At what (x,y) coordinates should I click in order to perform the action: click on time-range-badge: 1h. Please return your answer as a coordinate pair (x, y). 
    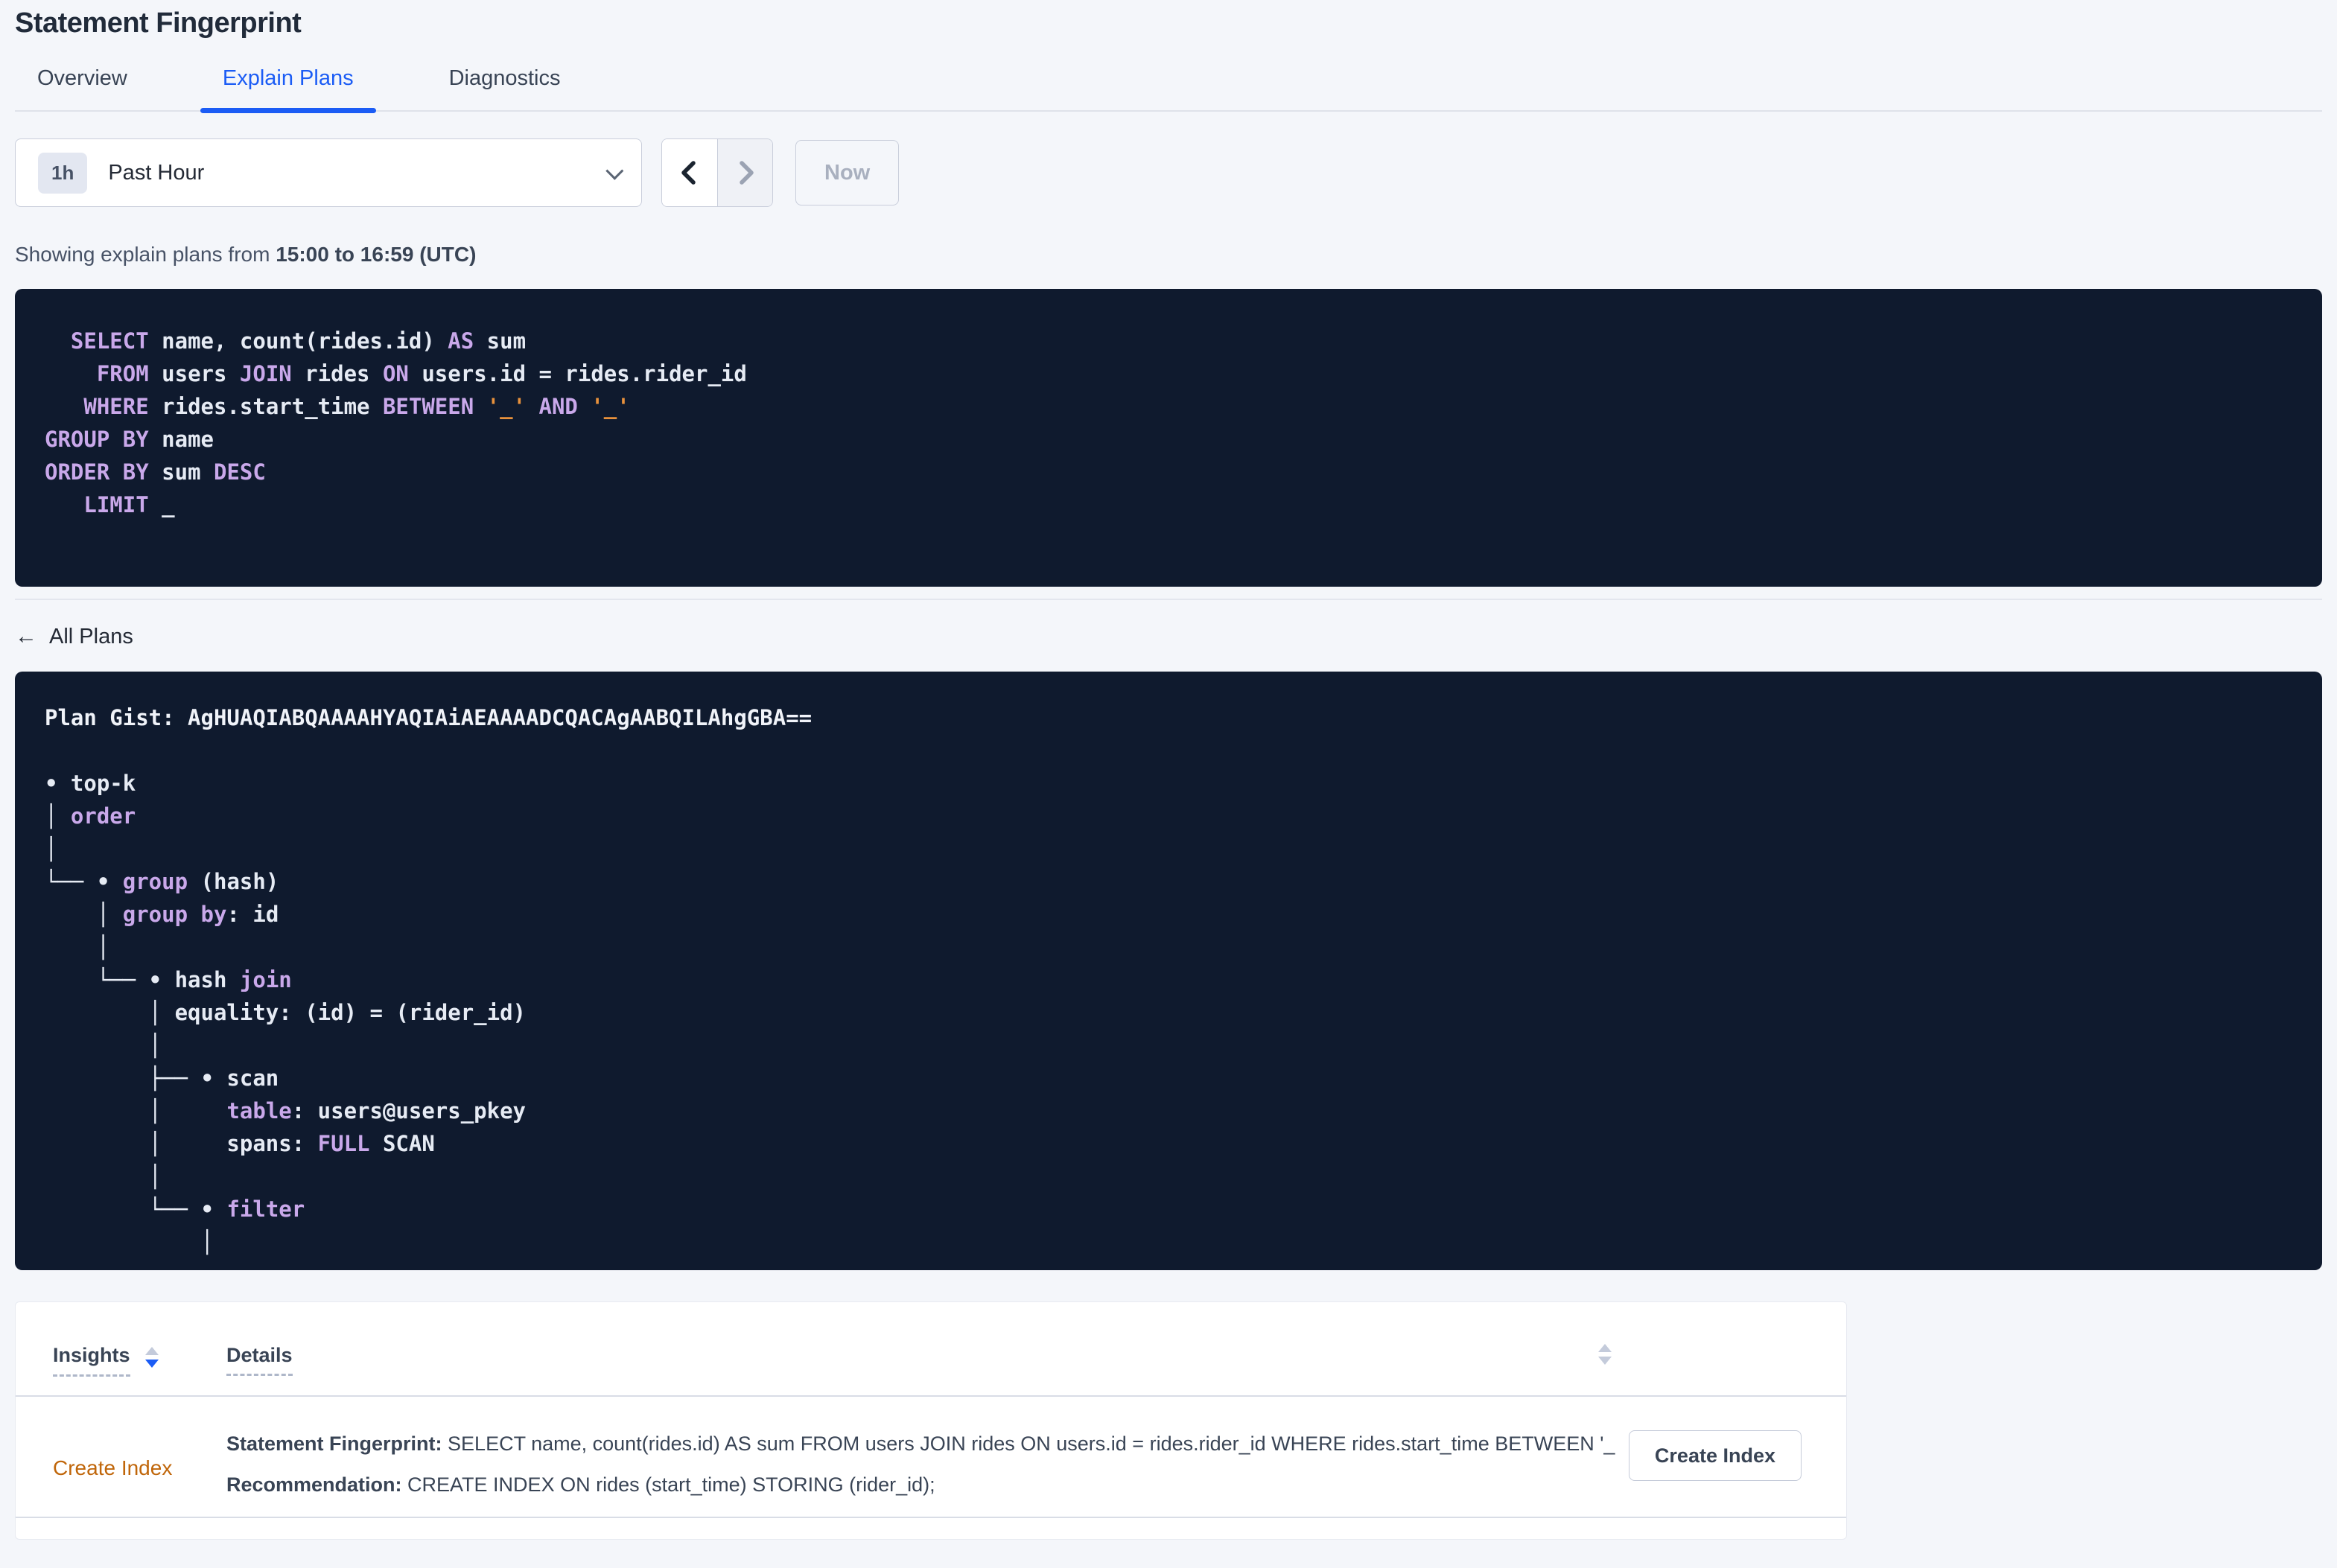
    Looking at the image, I should click on (63, 173).